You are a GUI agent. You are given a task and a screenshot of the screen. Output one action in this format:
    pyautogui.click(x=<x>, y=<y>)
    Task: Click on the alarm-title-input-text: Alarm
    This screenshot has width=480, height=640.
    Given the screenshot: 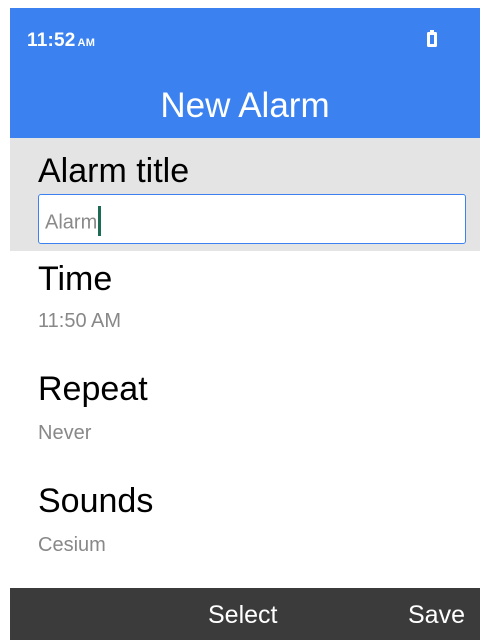 What is the action you would take?
    pyautogui.click(x=71, y=222)
    